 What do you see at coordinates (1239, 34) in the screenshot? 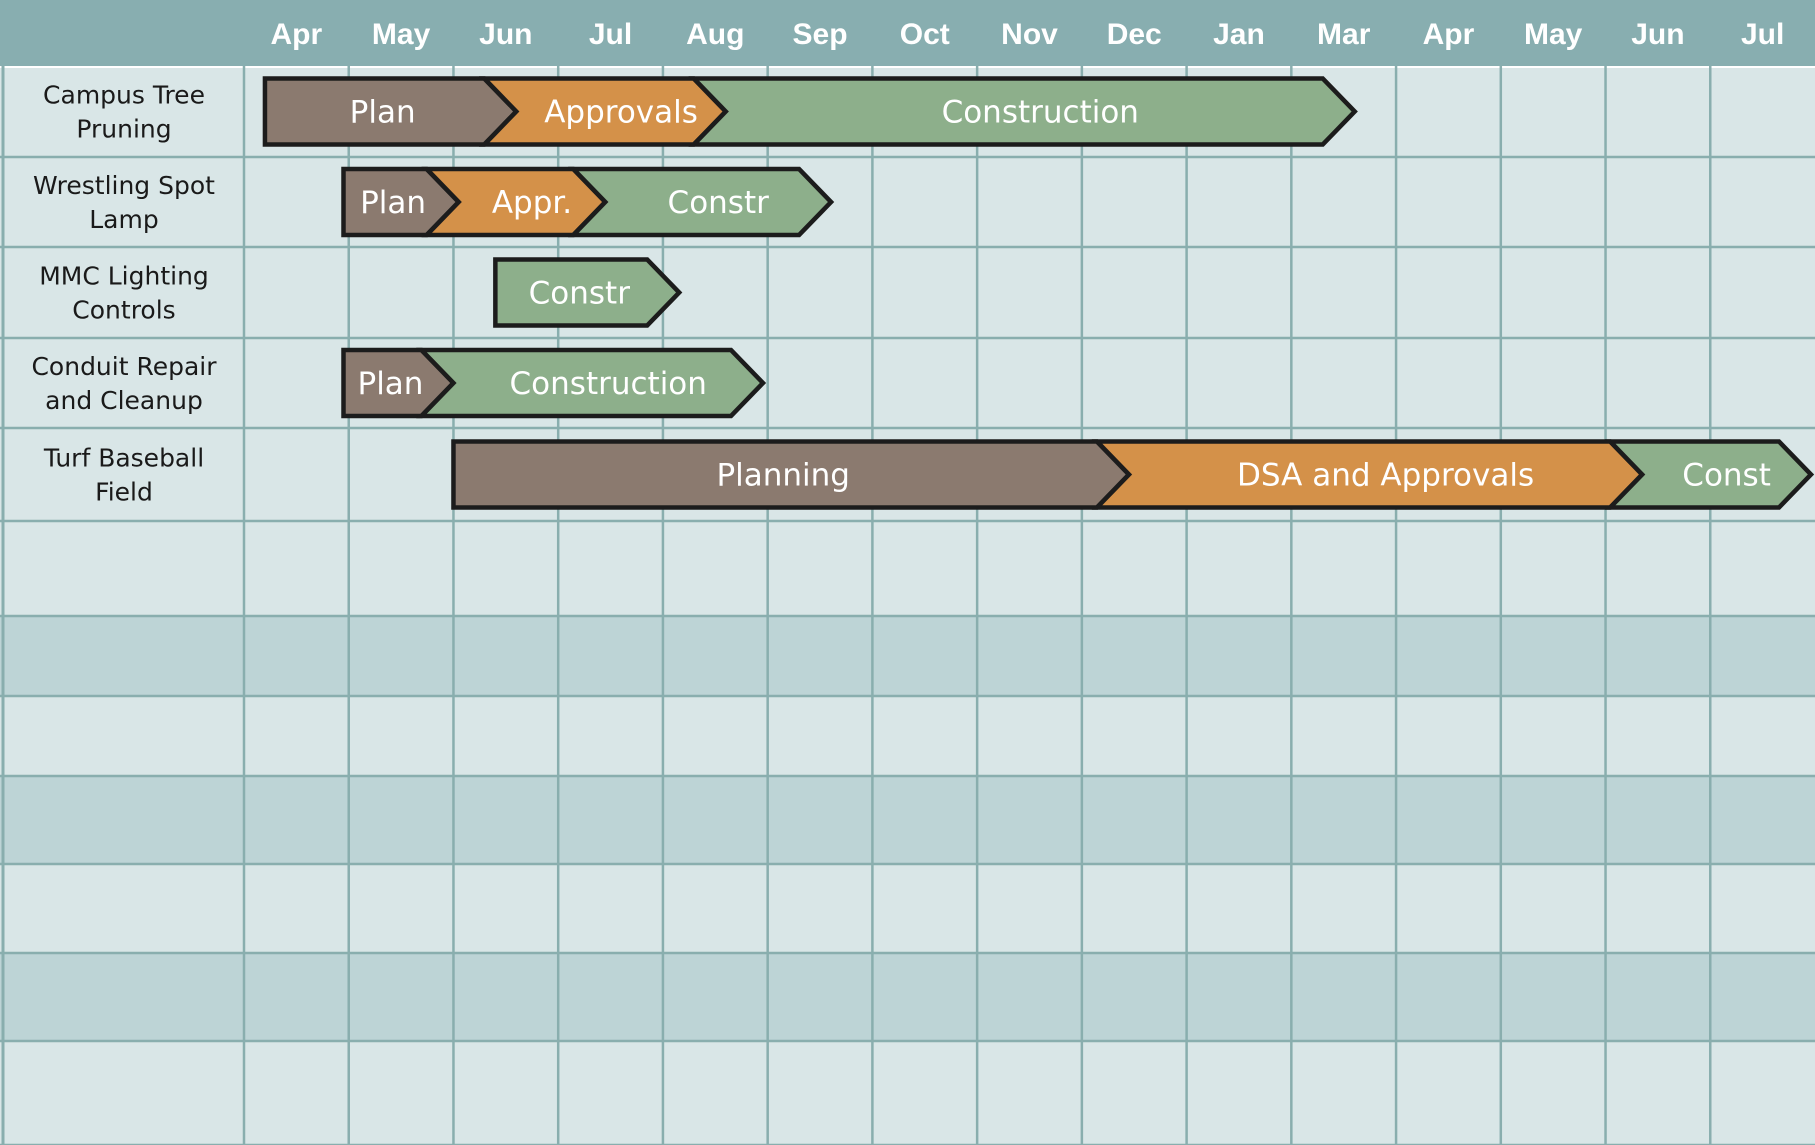
I see `month-label: Jan` at bounding box center [1239, 34].